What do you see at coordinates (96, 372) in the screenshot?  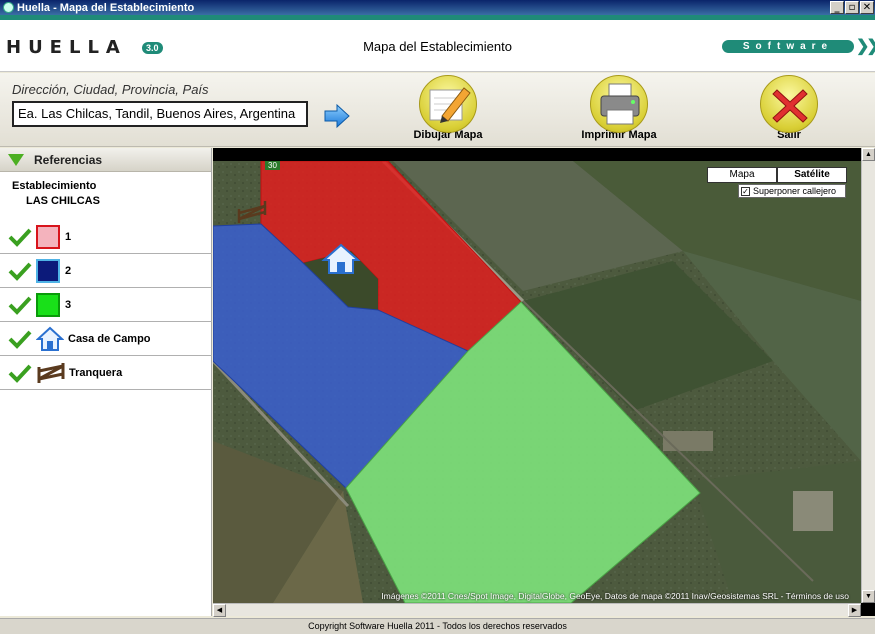 I see `legend-label: Tranquera` at bounding box center [96, 372].